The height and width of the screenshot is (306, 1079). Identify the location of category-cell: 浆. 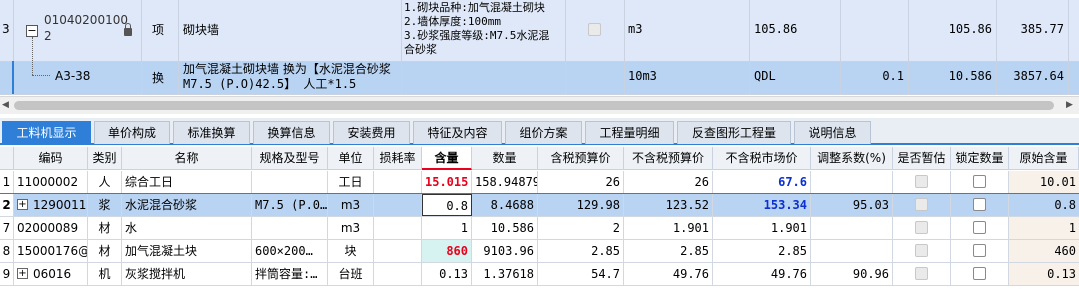
(105, 205).